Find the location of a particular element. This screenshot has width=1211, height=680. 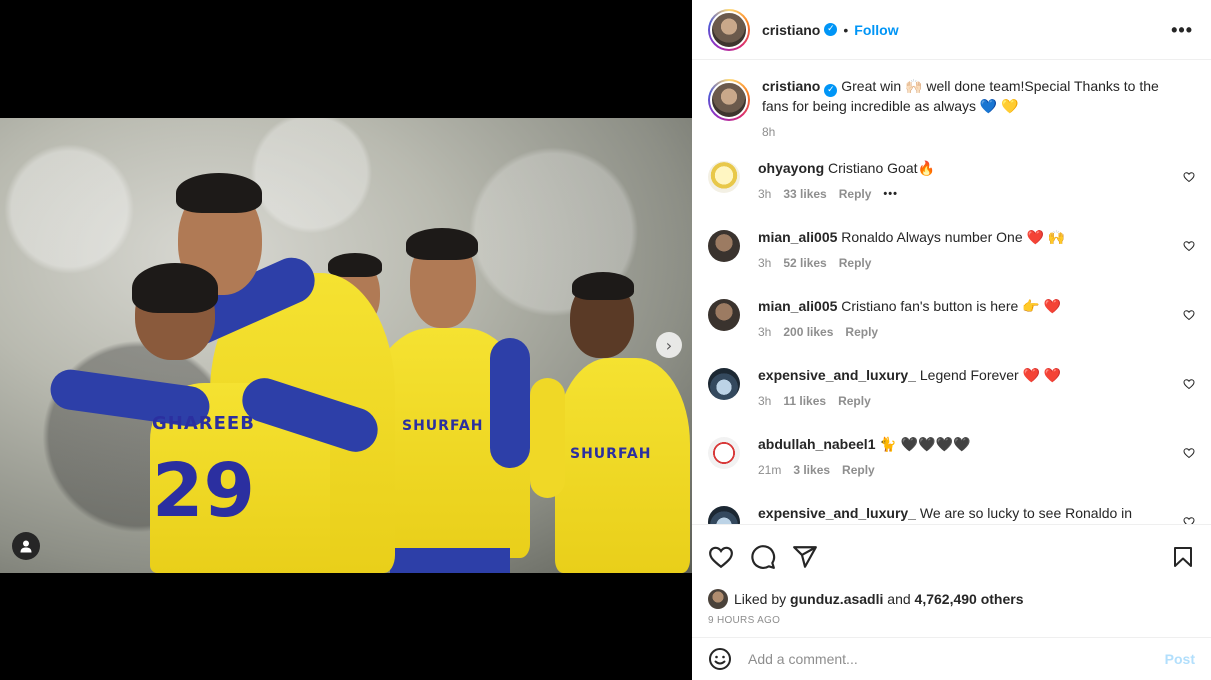

caption-time: 8h is located at coordinates (768, 132).